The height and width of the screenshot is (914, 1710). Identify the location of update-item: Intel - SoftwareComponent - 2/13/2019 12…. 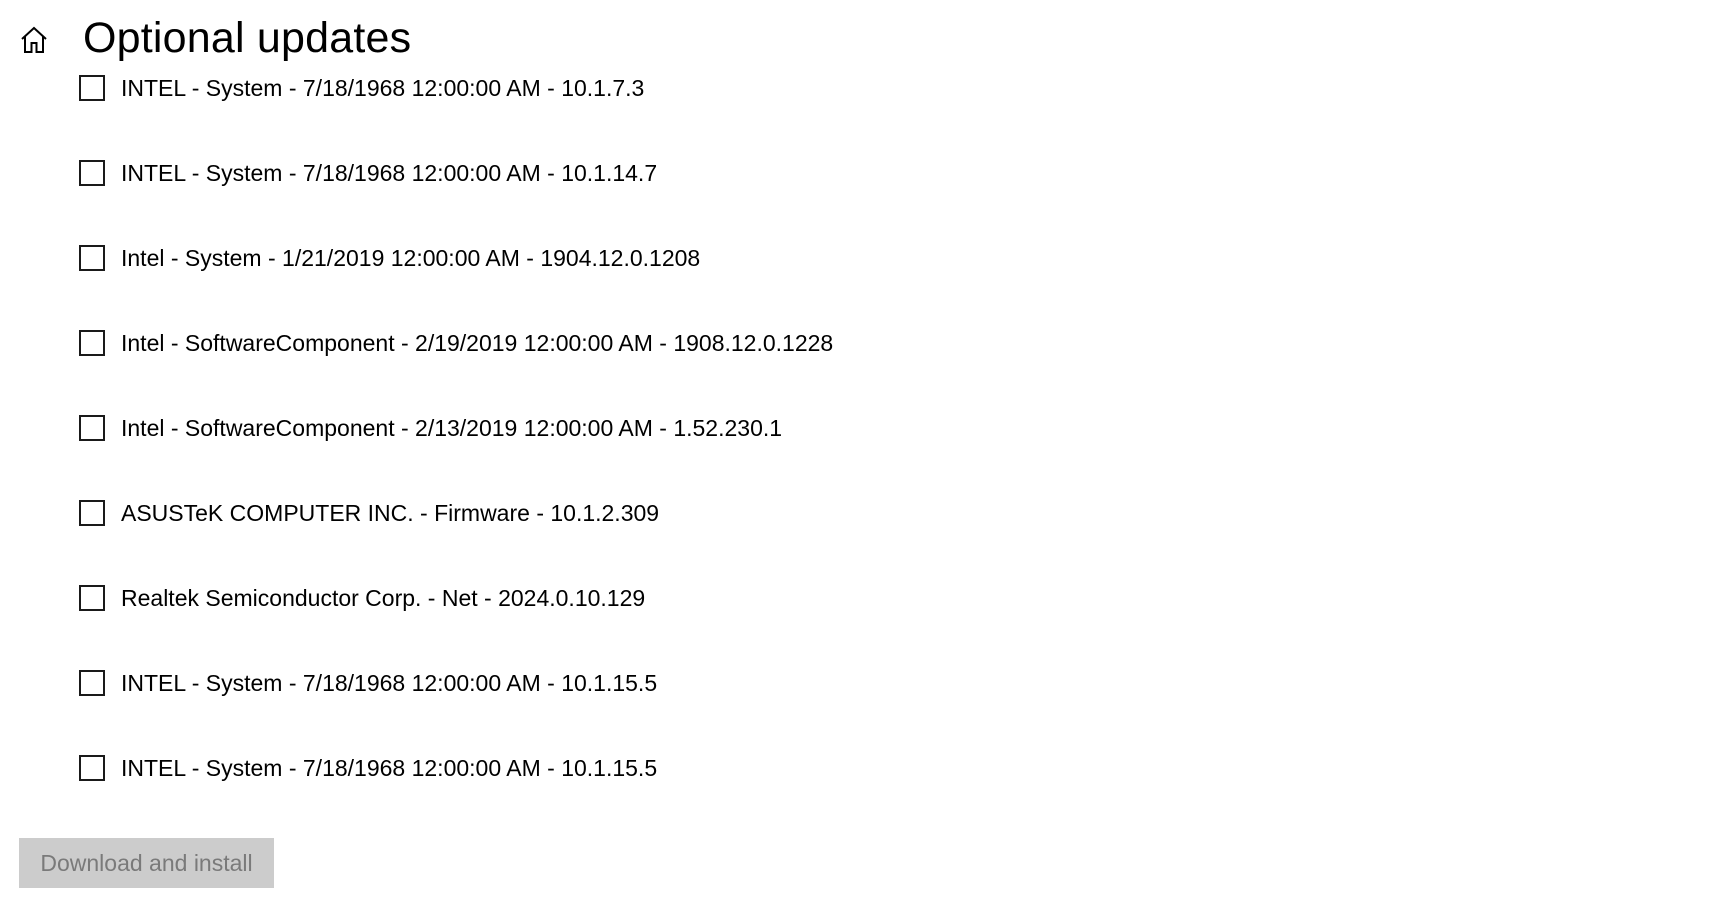
(430, 428).